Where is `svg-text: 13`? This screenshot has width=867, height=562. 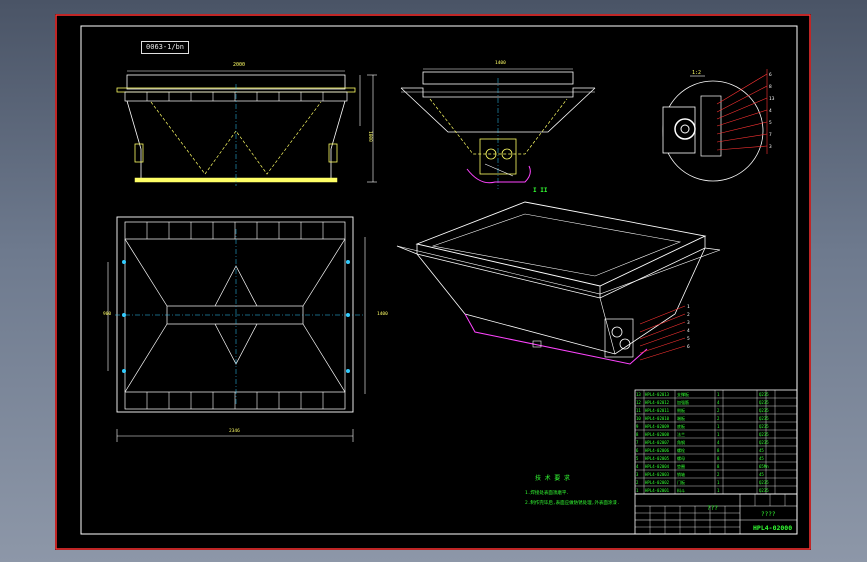 svg-text: 13 is located at coordinates (772, 99).